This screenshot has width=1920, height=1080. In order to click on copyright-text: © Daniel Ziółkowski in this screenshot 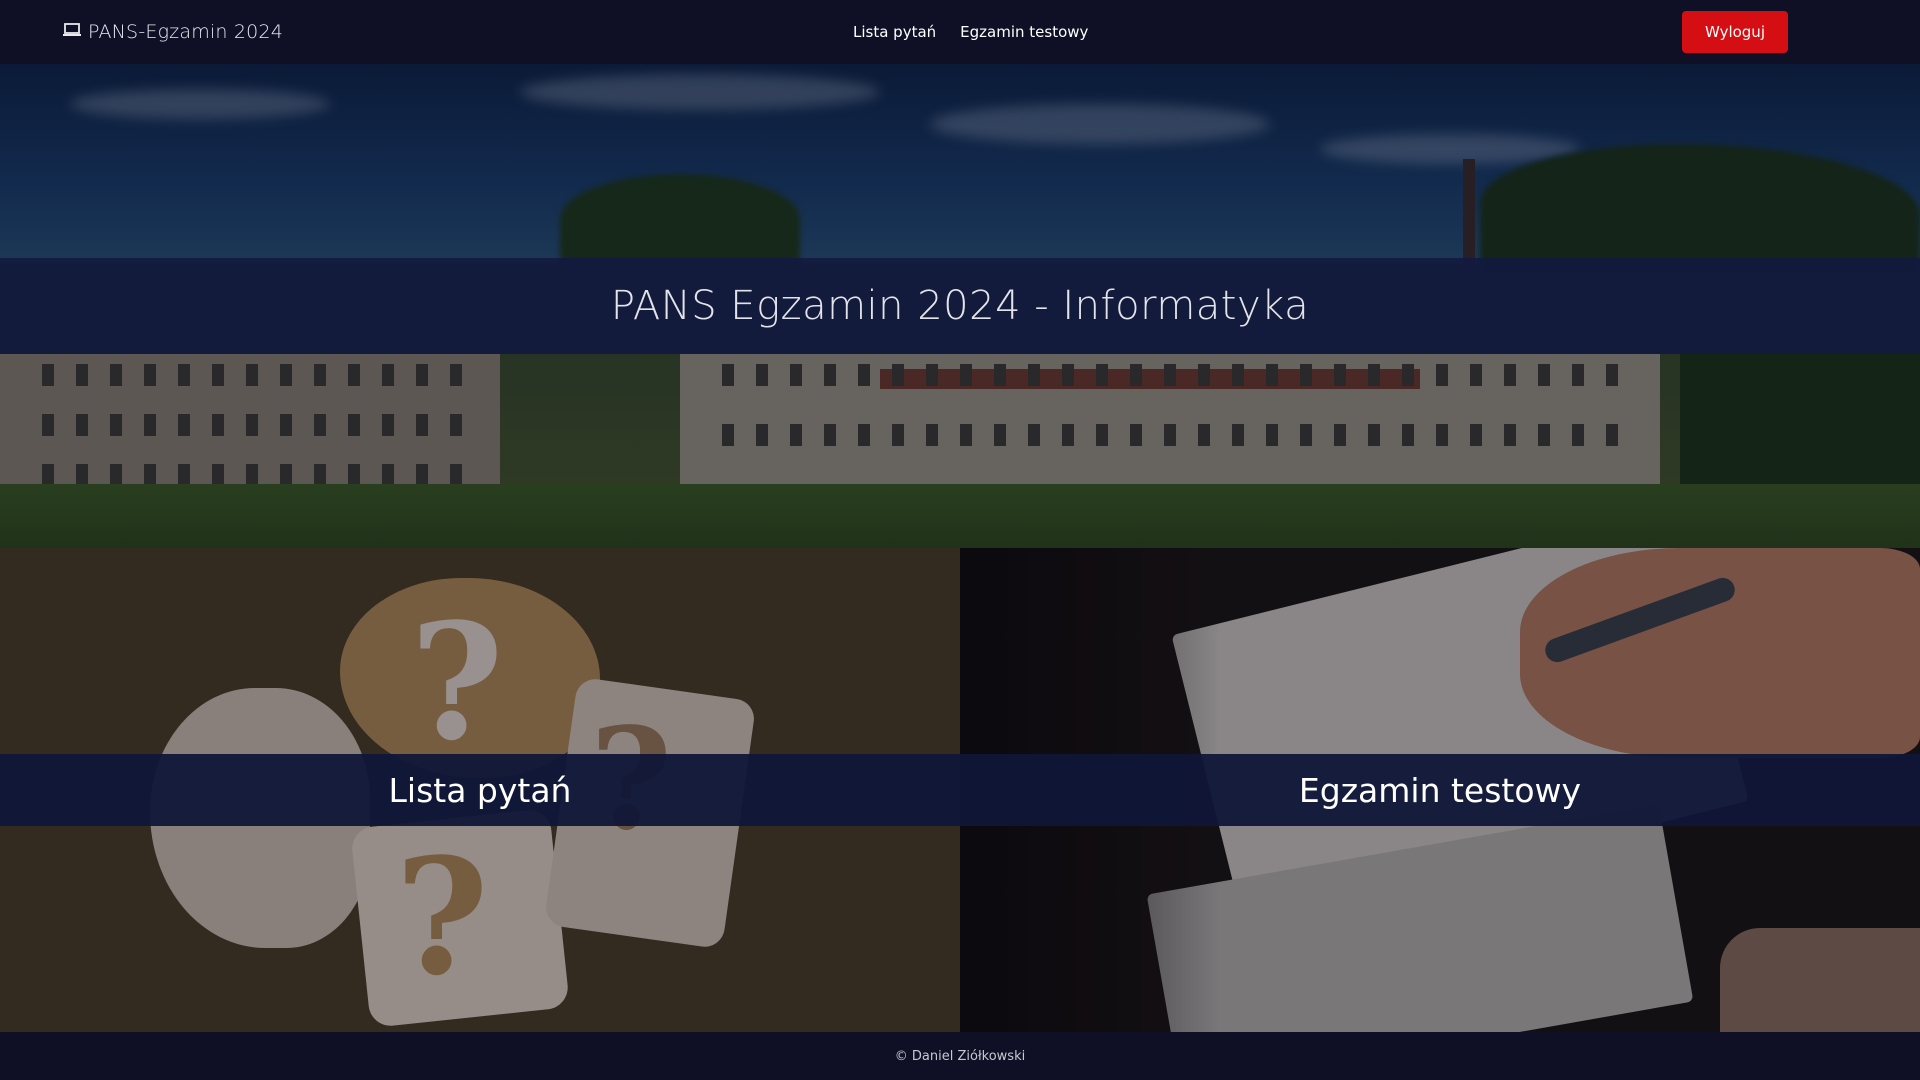, I will do `click(960, 1056)`.